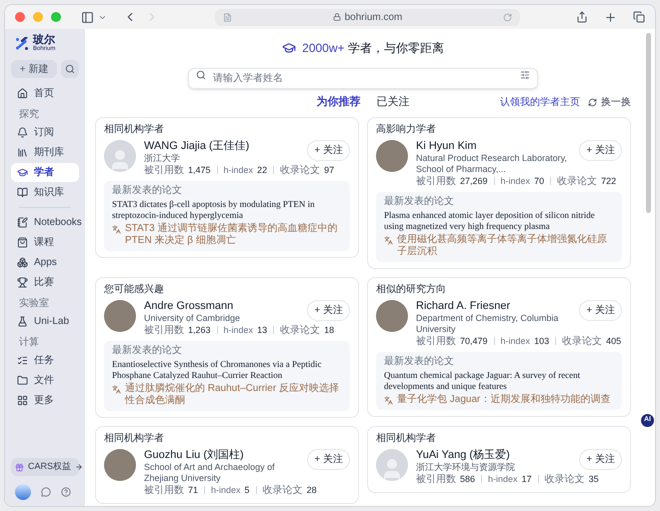 This screenshot has width=660, height=511. I want to click on notebook-icon, so click(22, 222).